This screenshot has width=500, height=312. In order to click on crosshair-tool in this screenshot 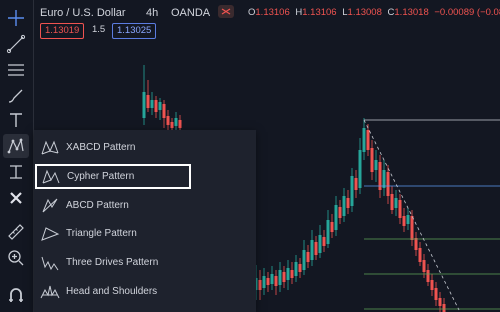, I will do `click(16, 18)`.